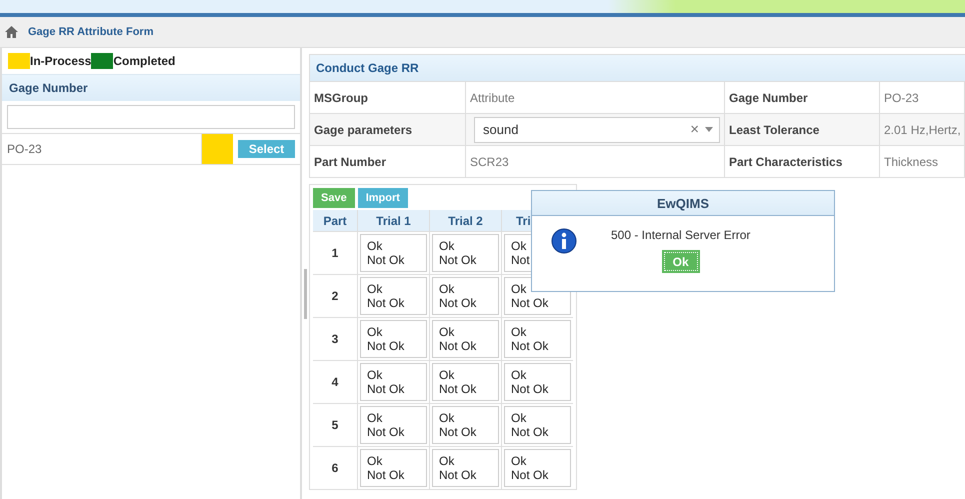 Image resolution: width=965 pixels, height=499 pixels. What do you see at coordinates (802, 161) in the screenshot?
I see `field-label: Part Characteristics` at bounding box center [802, 161].